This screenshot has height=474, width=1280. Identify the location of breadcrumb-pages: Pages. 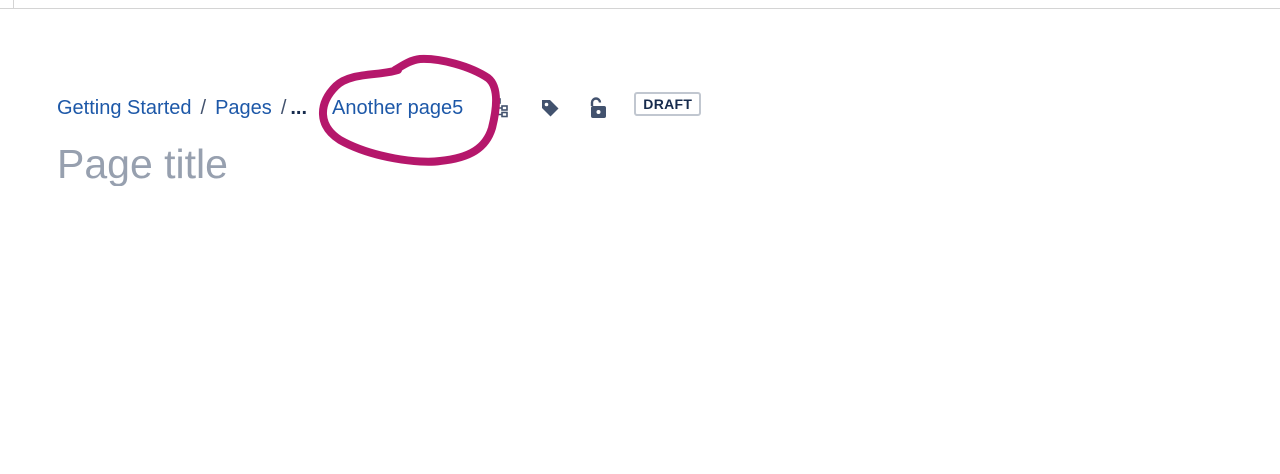
(243, 108).